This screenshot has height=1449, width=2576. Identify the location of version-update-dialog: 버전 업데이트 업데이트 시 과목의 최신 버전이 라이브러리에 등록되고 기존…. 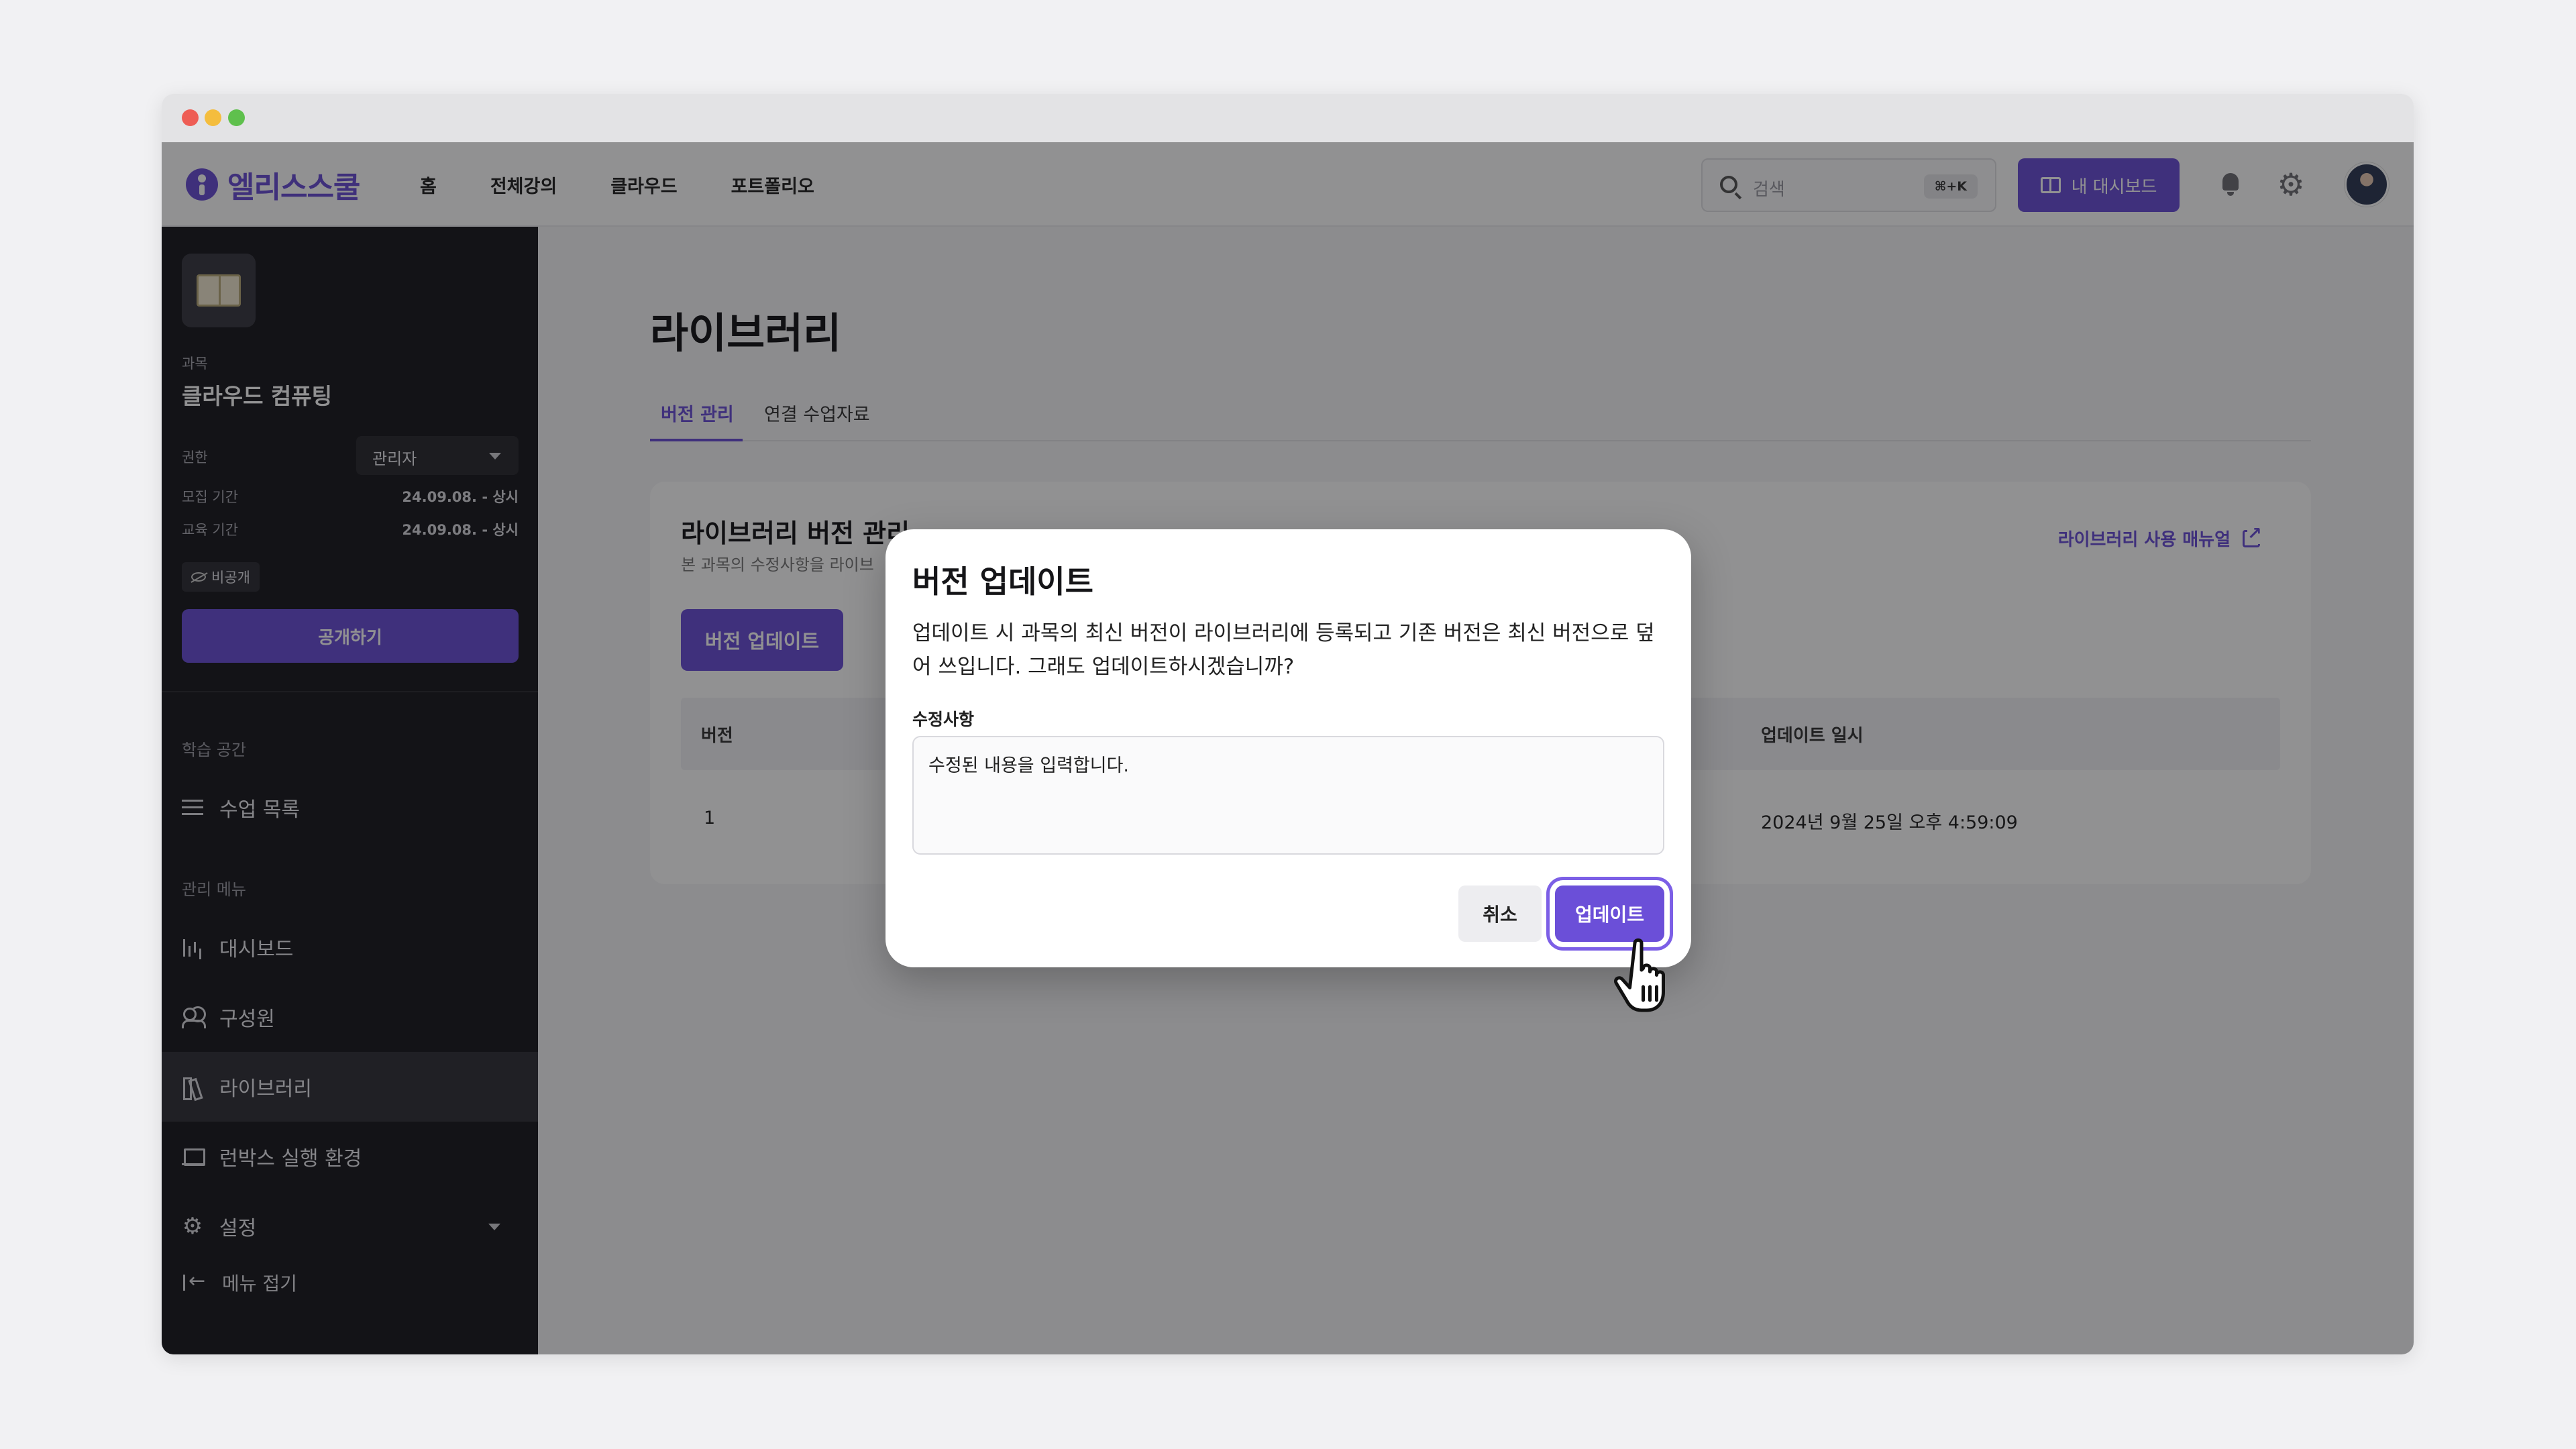
(1288, 748).